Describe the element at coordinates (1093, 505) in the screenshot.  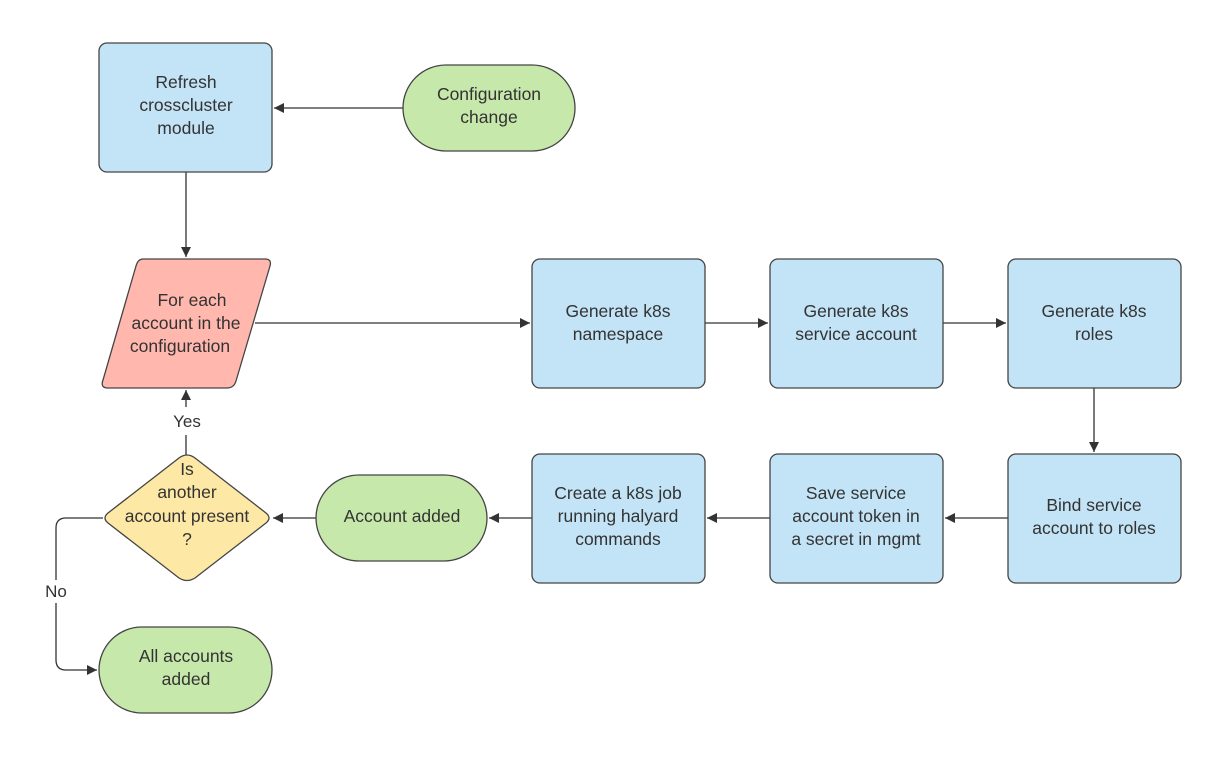
I see `svg-text: Bind service` at that location.